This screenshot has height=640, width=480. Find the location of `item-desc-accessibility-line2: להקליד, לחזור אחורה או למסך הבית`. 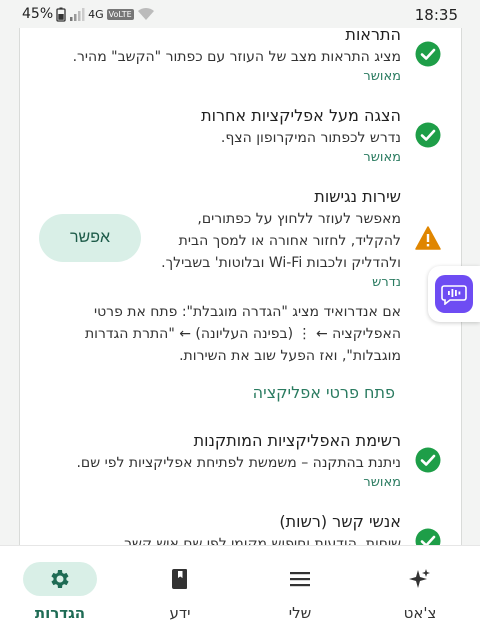

item-desc-accessibility-line2: להקליד, לחזור אחורה או למסך הבית is located at coordinates (289, 241).